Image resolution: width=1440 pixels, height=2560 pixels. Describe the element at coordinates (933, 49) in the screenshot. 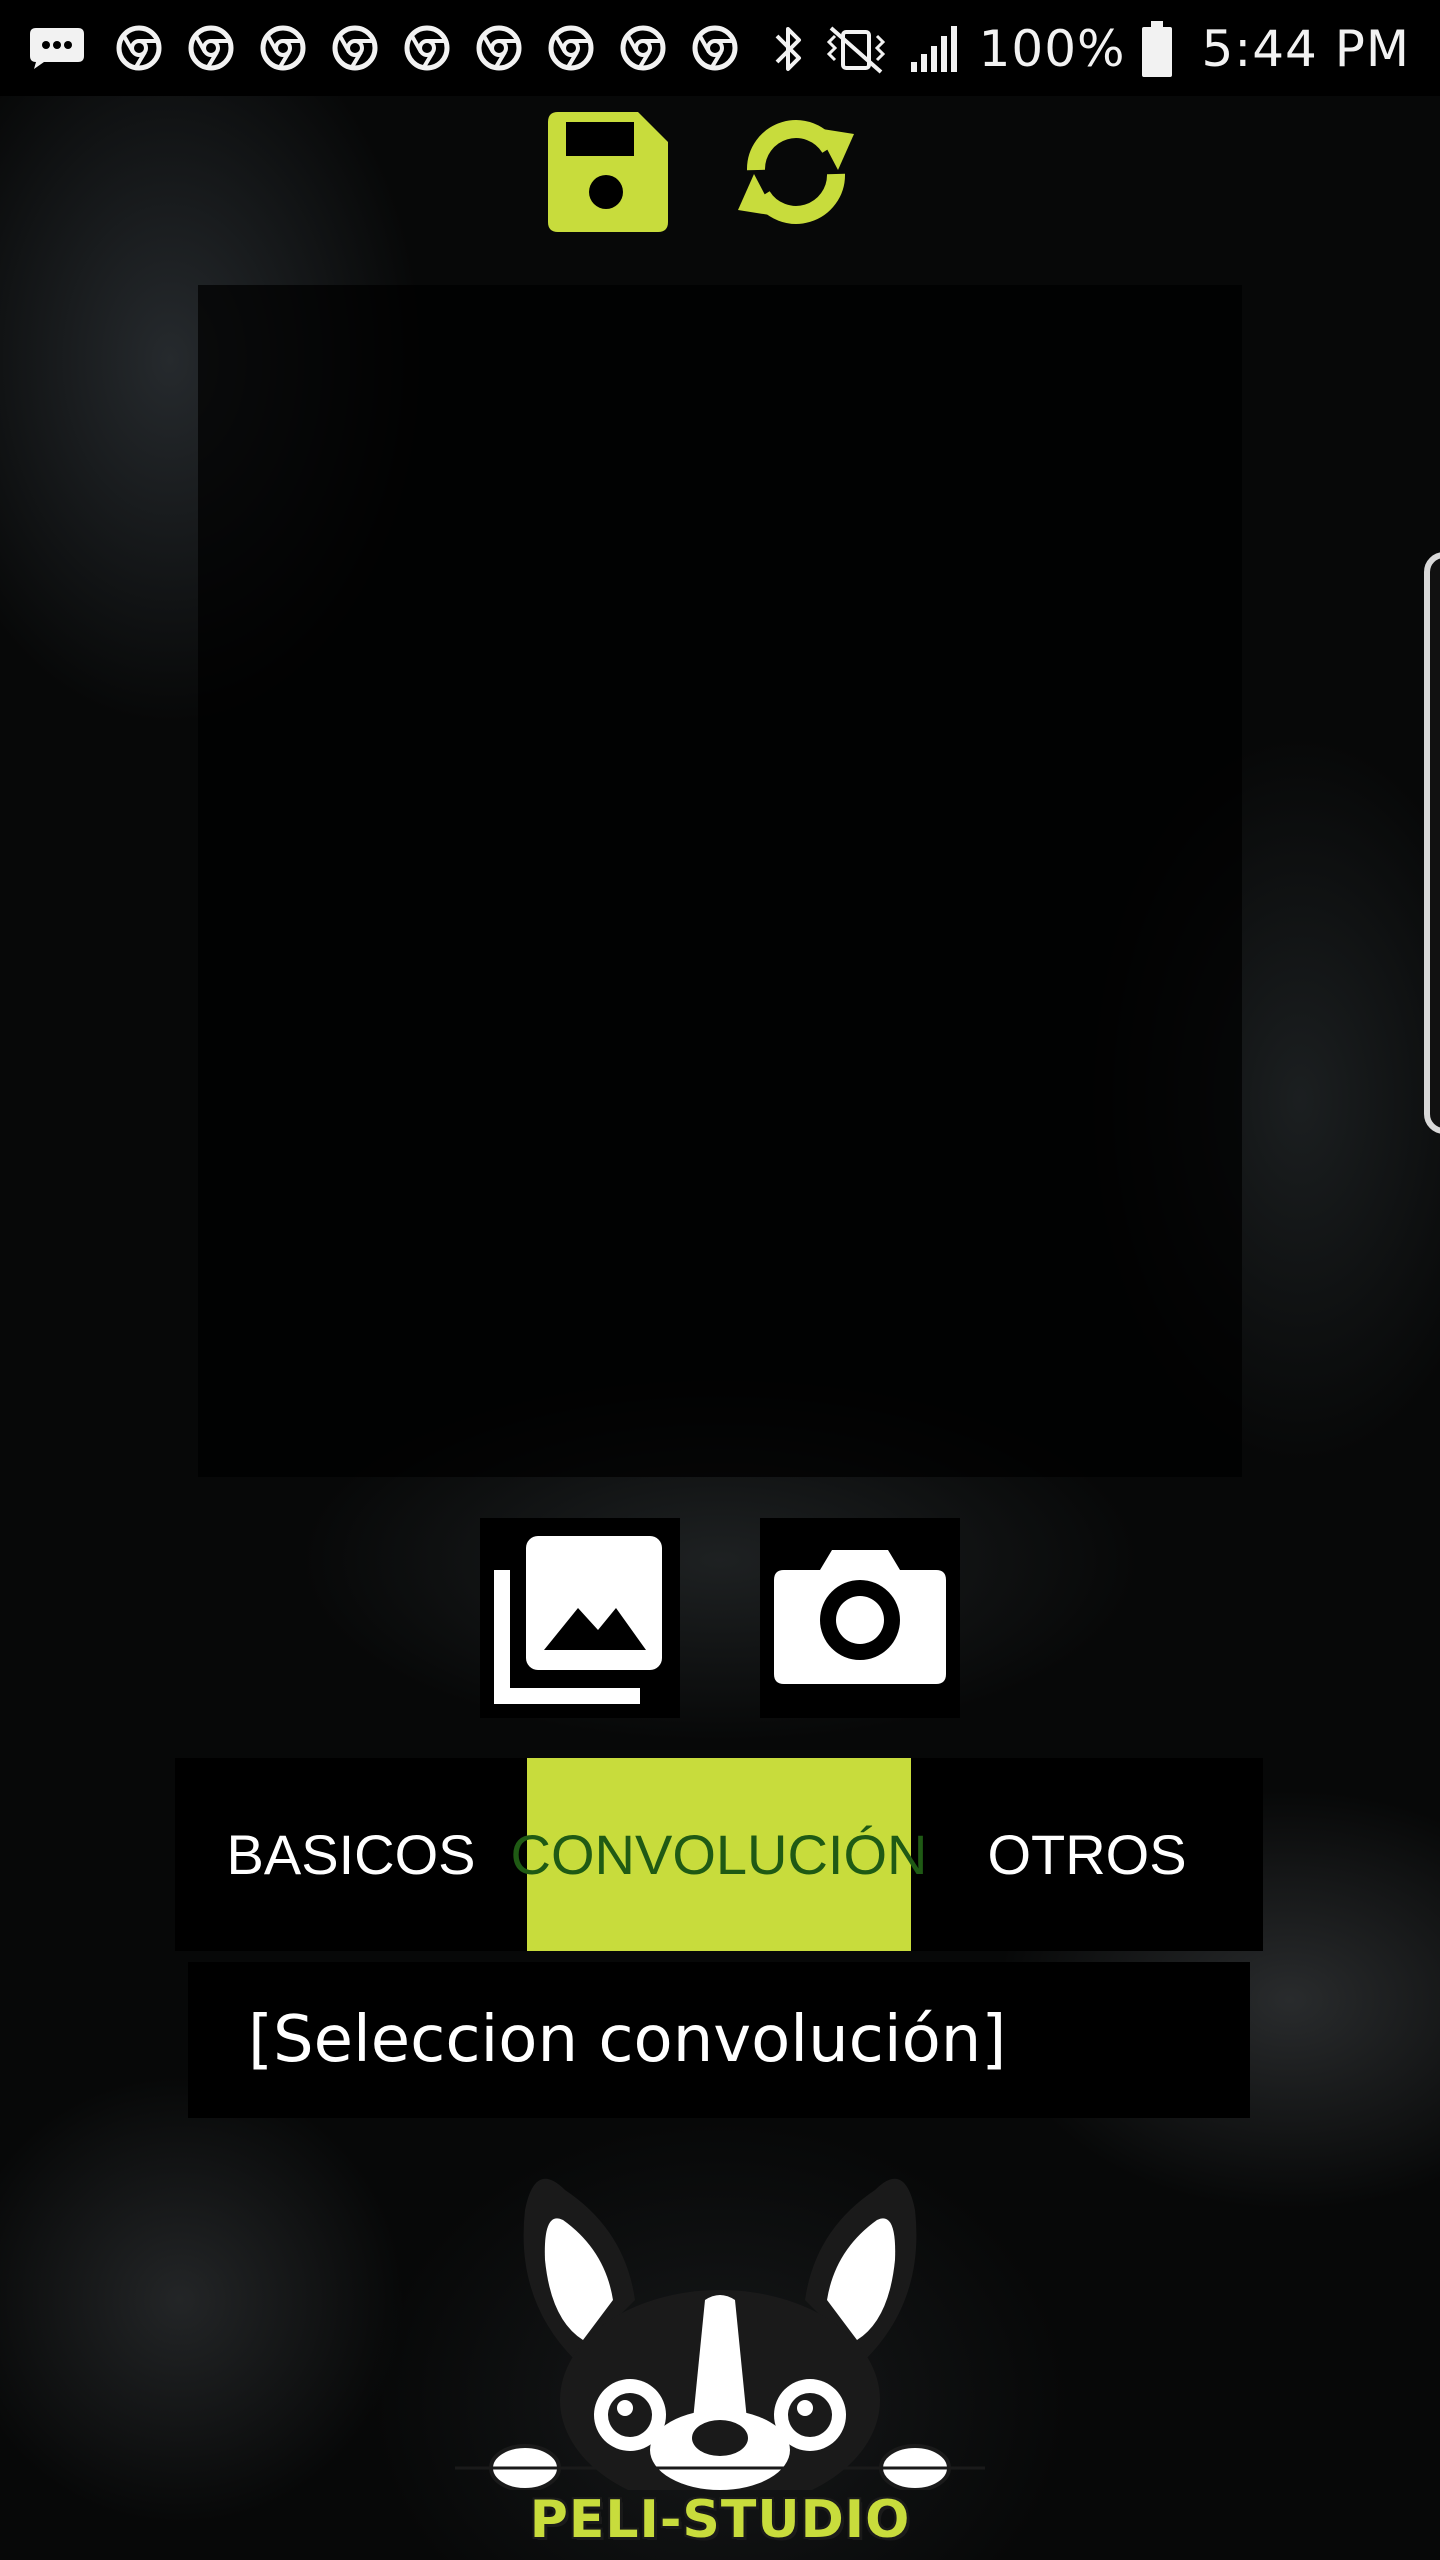

I see `signal-icon` at that location.